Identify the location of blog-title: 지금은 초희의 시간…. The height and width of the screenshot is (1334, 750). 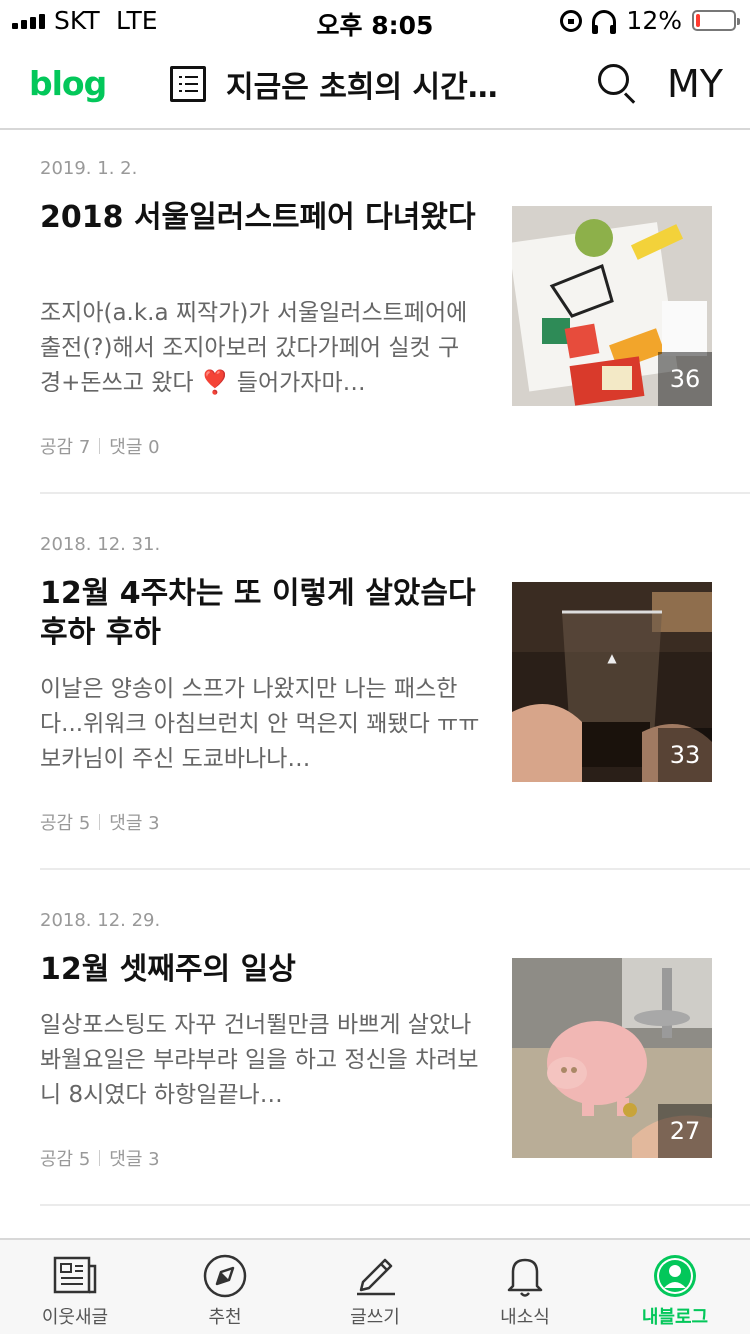
(371, 84).